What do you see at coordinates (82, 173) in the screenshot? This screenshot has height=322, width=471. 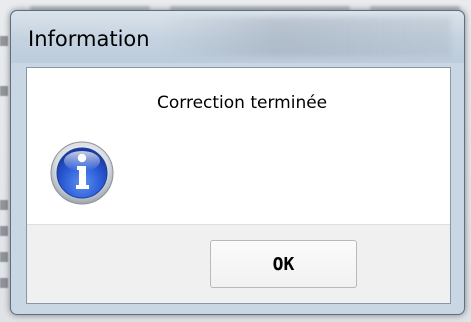 I see `info-icon` at bounding box center [82, 173].